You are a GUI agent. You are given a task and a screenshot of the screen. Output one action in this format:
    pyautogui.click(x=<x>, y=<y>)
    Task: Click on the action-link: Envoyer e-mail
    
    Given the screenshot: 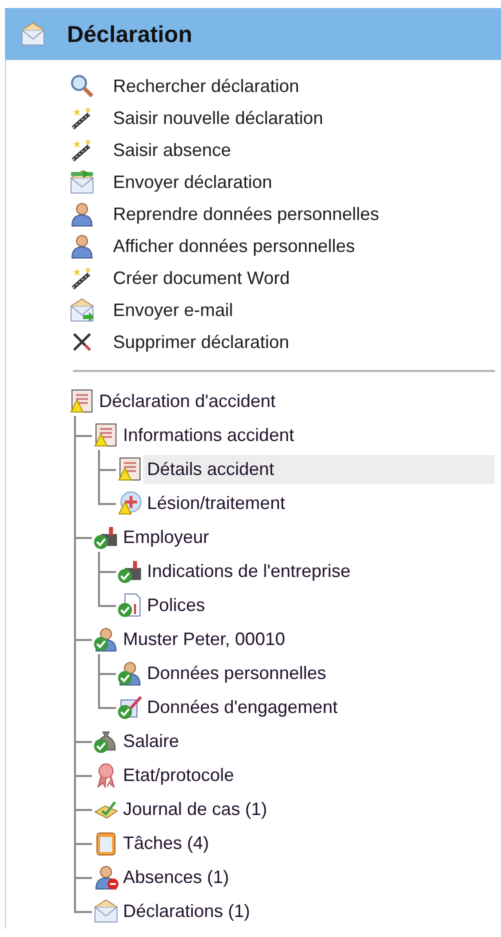 What is the action you would take?
    pyautogui.click(x=173, y=310)
    